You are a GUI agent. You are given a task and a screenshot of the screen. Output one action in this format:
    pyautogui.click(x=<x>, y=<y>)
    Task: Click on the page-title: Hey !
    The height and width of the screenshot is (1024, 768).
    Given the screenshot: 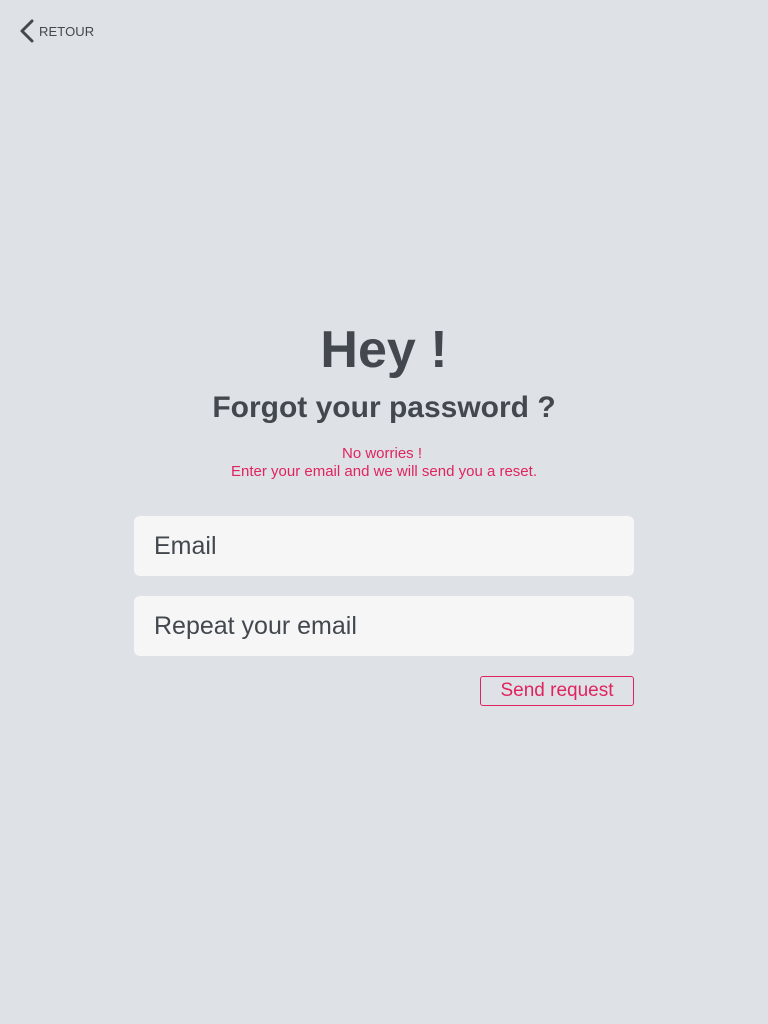 What is the action you would take?
    pyautogui.click(x=384, y=350)
    